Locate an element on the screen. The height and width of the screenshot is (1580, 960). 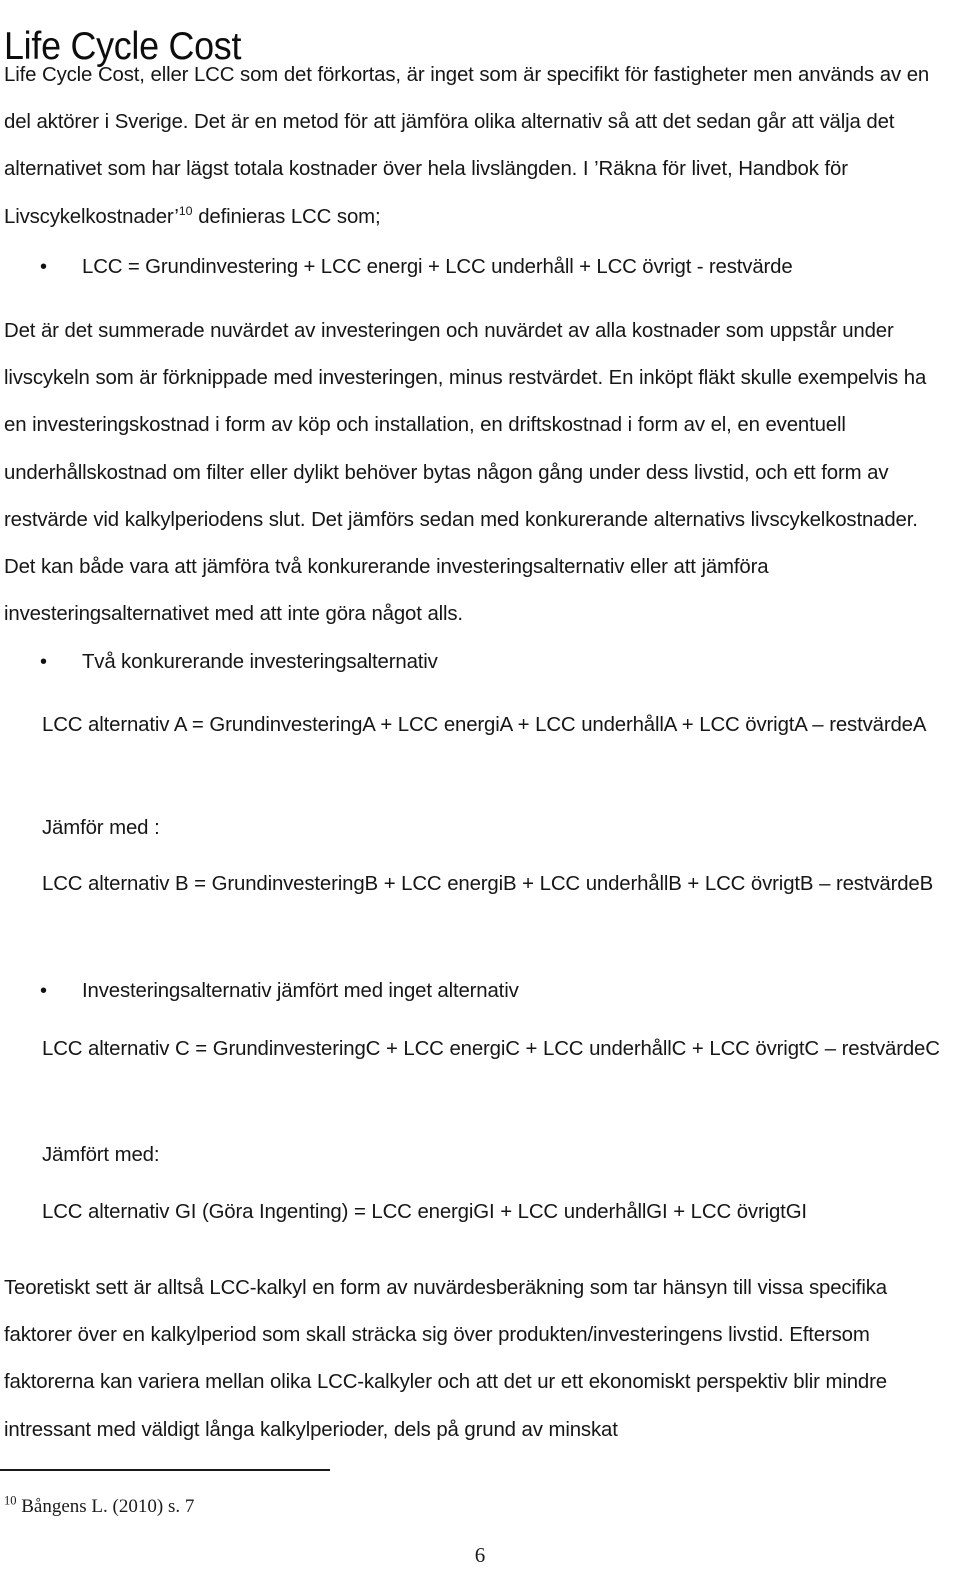
footnote-text: Bångens L. (2010) s. 7 is located at coordinates (108, 1506).